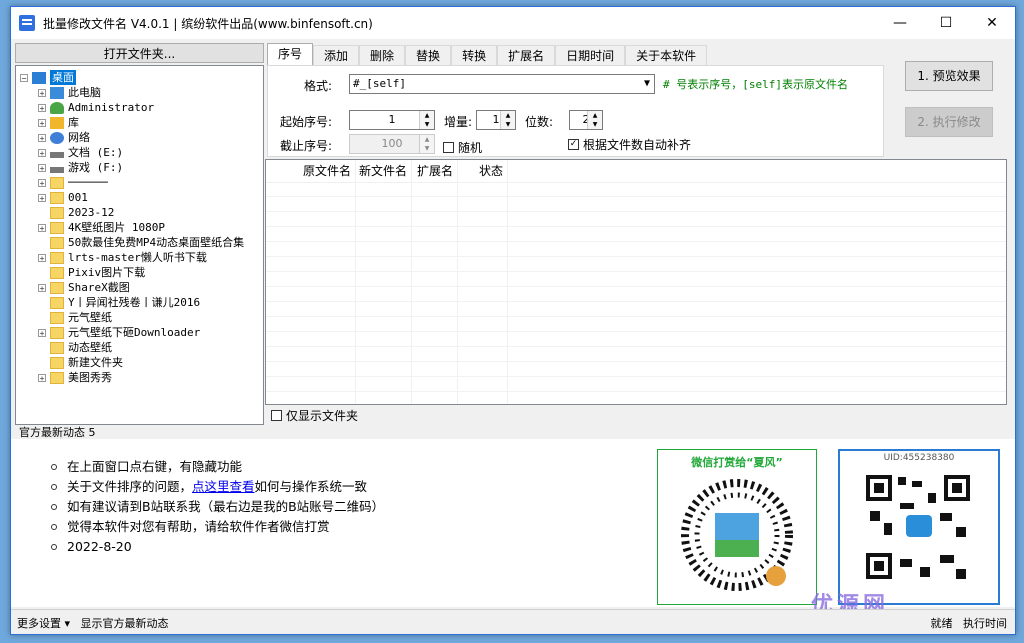  I want to click on auto-pad-checkbox: ✓ 根据文件数自动补齐, so click(629, 144).